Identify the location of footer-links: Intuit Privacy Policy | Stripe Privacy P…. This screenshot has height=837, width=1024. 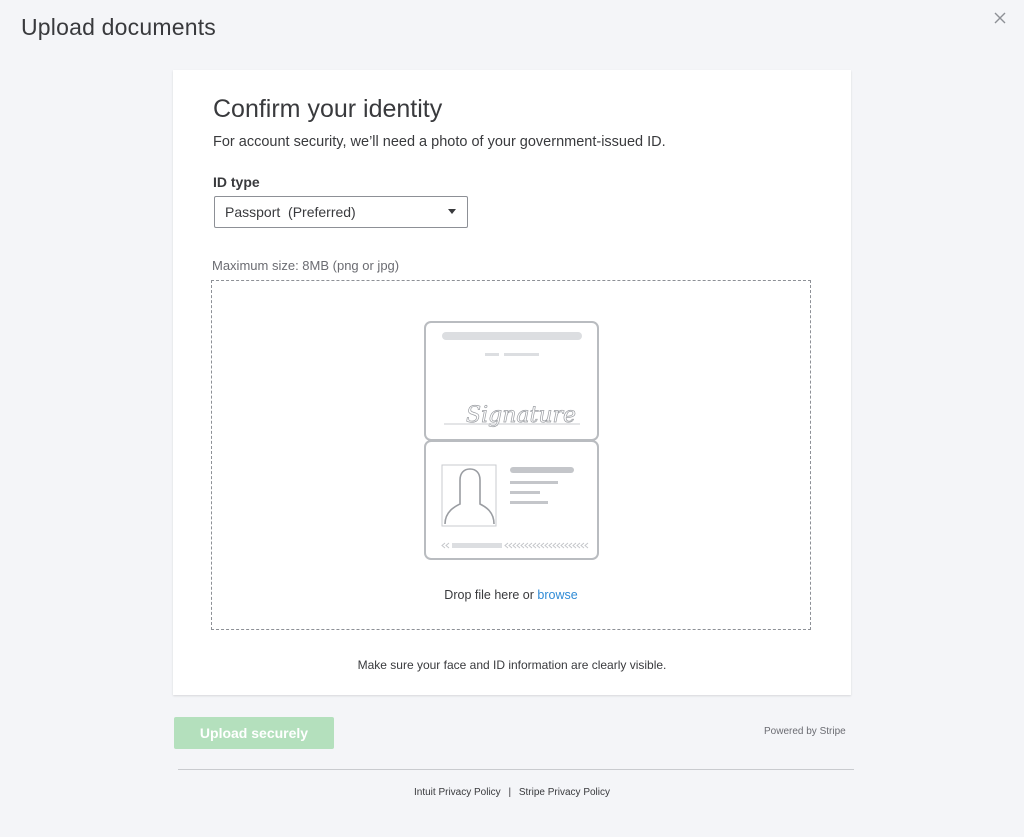
(512, 792).